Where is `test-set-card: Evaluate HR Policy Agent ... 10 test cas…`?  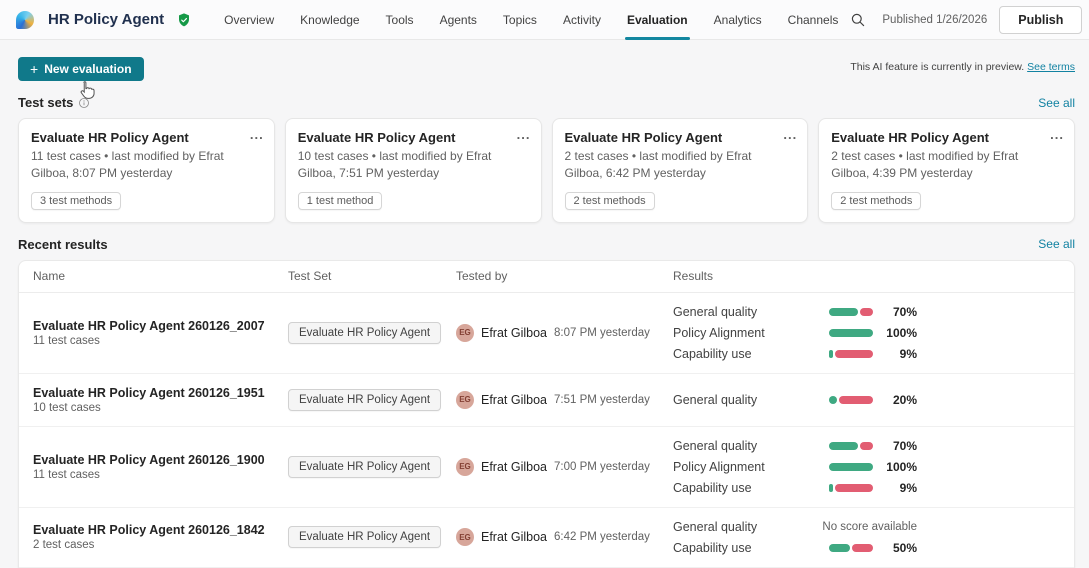
test-set-card: Evaluate HR Policy Agent ... 10 test cas… is located at coordinates (413, 170).